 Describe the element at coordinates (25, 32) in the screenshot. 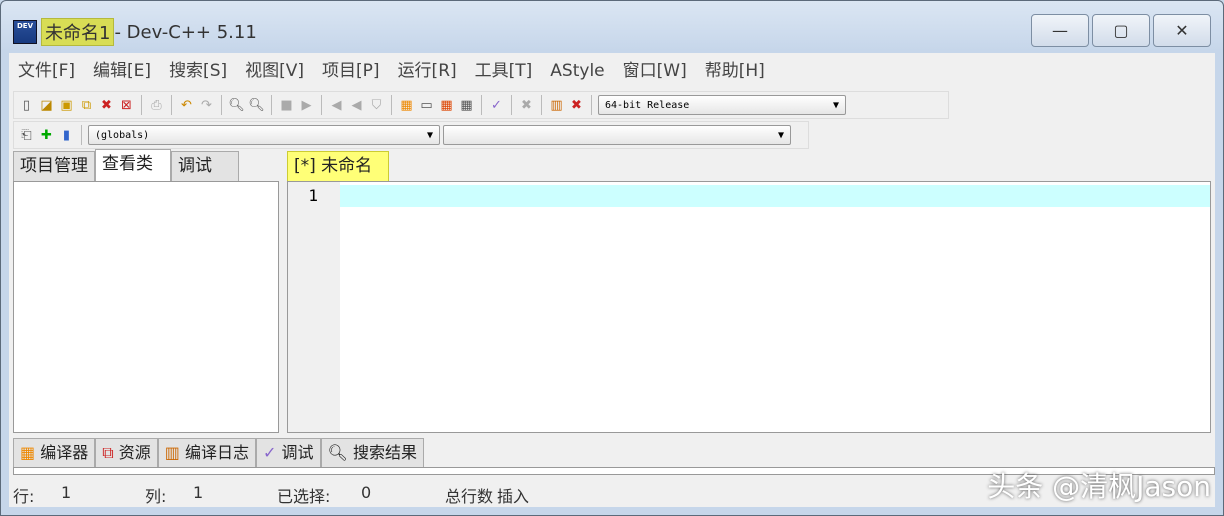

I see `devcpp-logo-icon: DEV` at that location.